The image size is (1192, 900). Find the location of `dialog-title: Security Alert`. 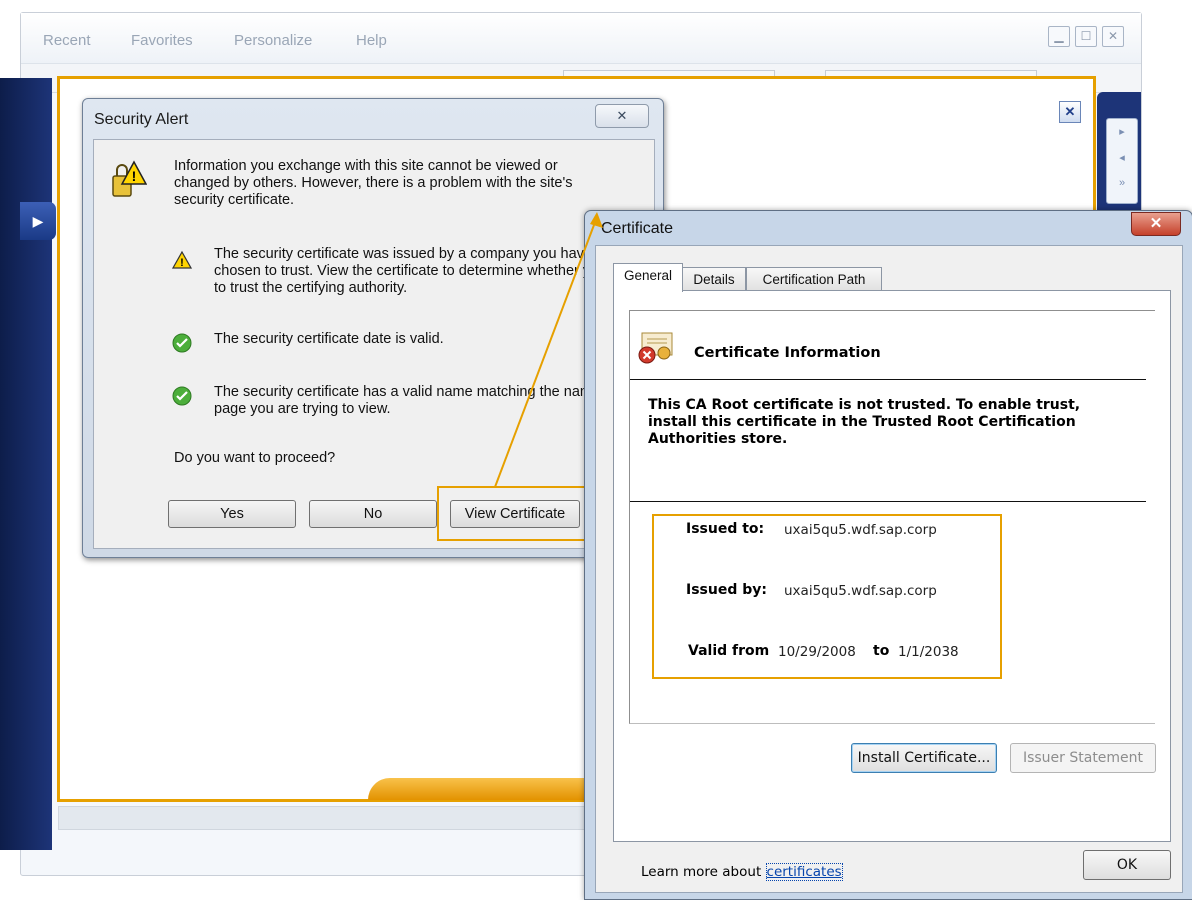

dialog-title: Security Alert is located at coordinates (141, 119).